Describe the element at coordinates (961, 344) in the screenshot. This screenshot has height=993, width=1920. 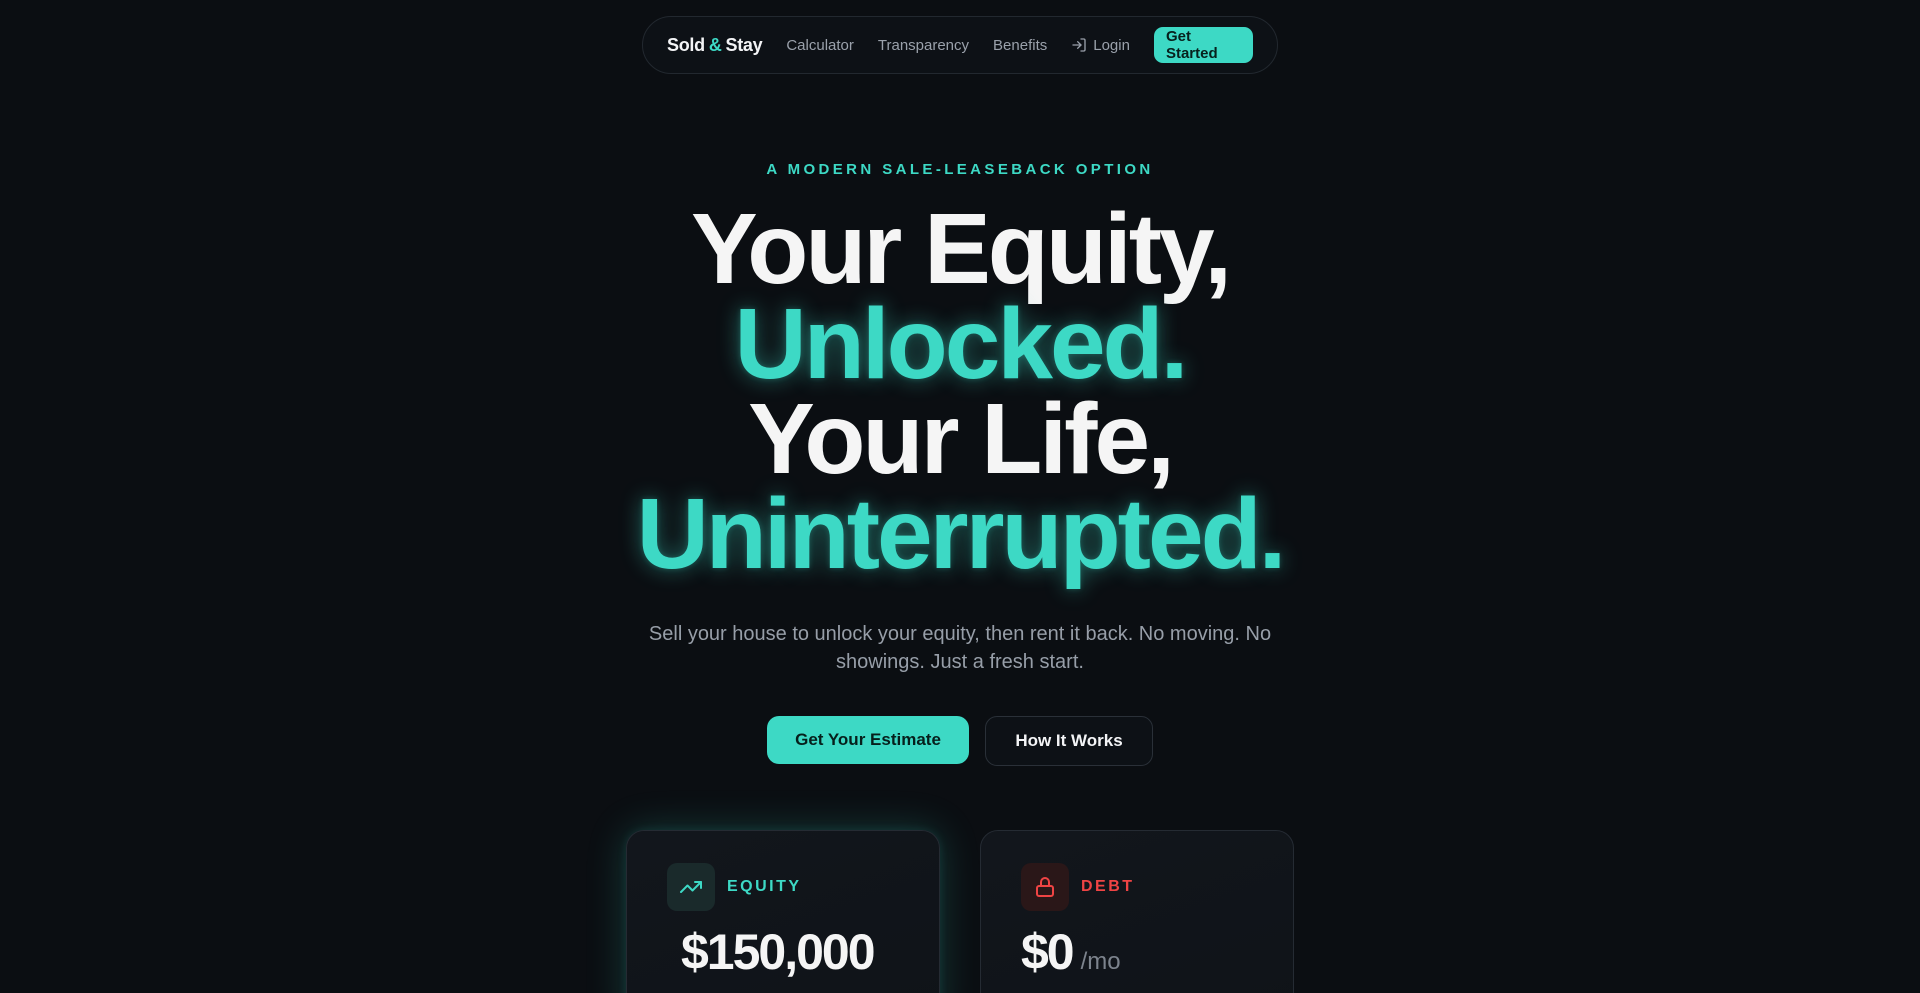
I see `headline-line-2: Unlocked.` at that location.